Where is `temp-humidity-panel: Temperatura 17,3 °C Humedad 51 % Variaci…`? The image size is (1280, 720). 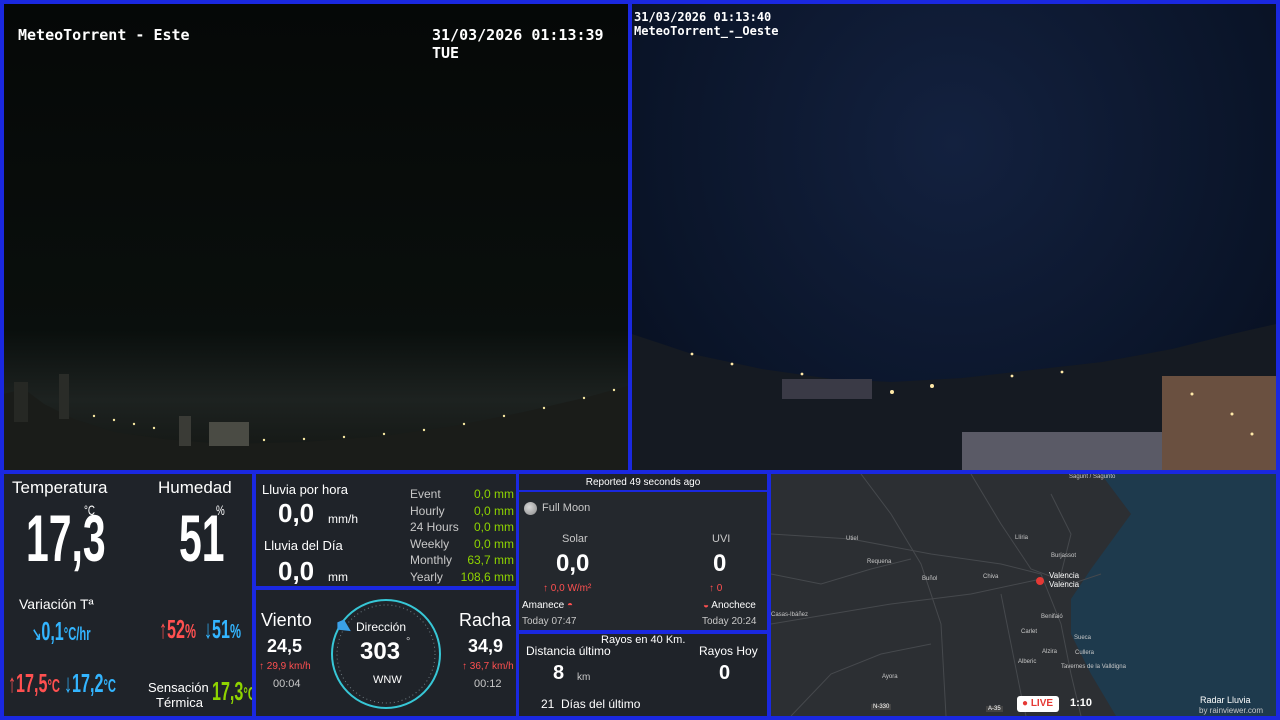
temp-humidity-panel: Temperatura 17,3 °C Humedad 51 % Variaci… is located at coordinates (128, 595).